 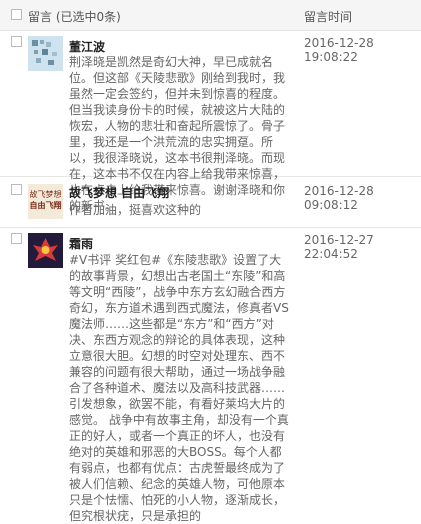 What do you see at coordinates (119, 192) in the screenshot?
I see `commenter-name: 故飞梦想 自由飞翔` at bounding box center [119, 192].